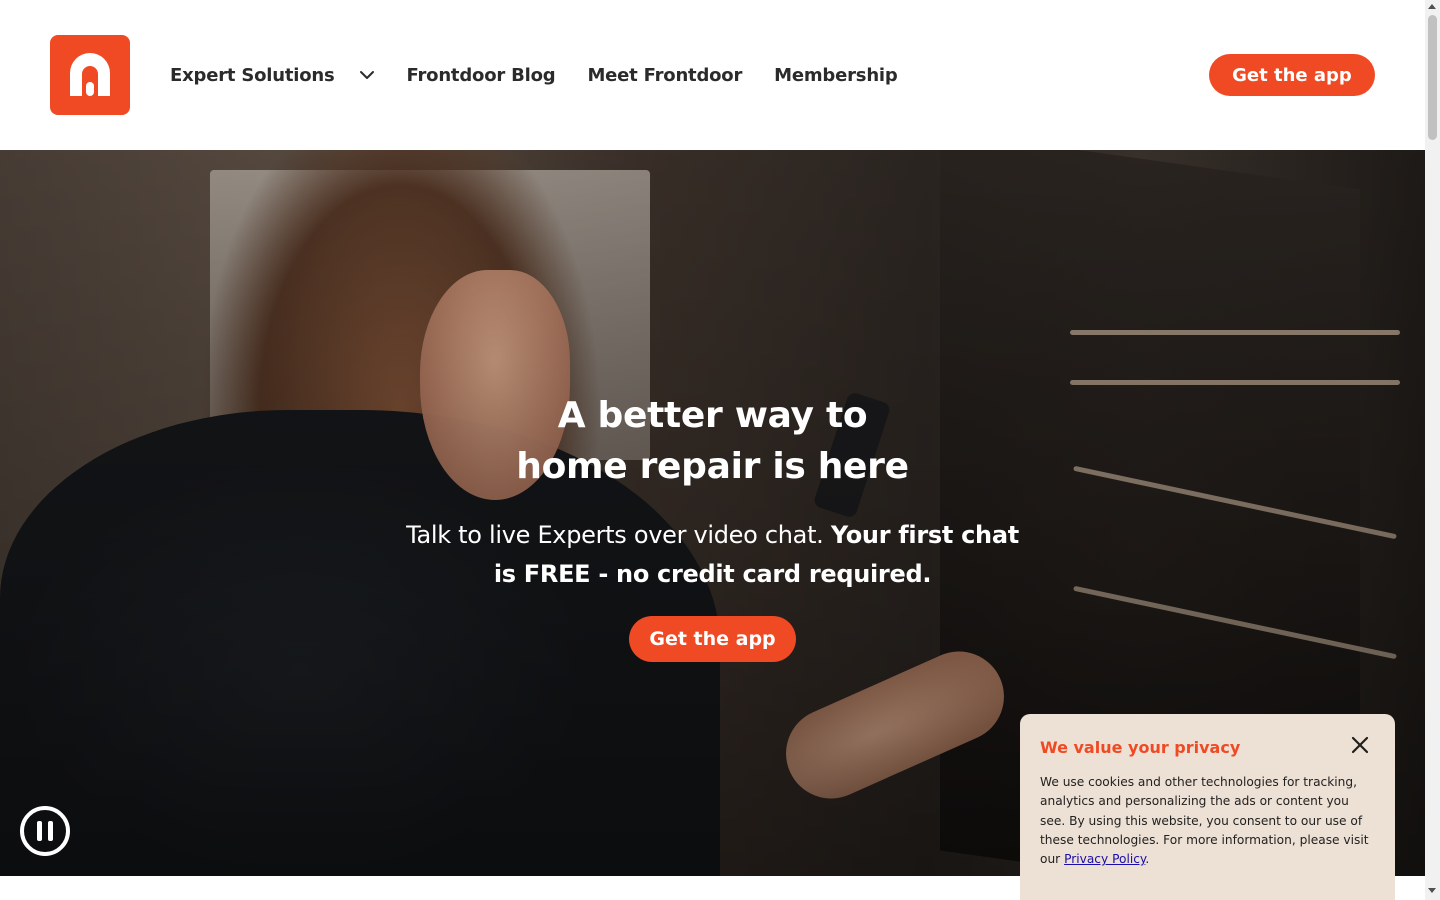 The height and width of the screenshot is (900, 1440). Describe the element at coordinates (1292, 75) in the screenshot. I see `header-get-app-button: Get the app` at that location.